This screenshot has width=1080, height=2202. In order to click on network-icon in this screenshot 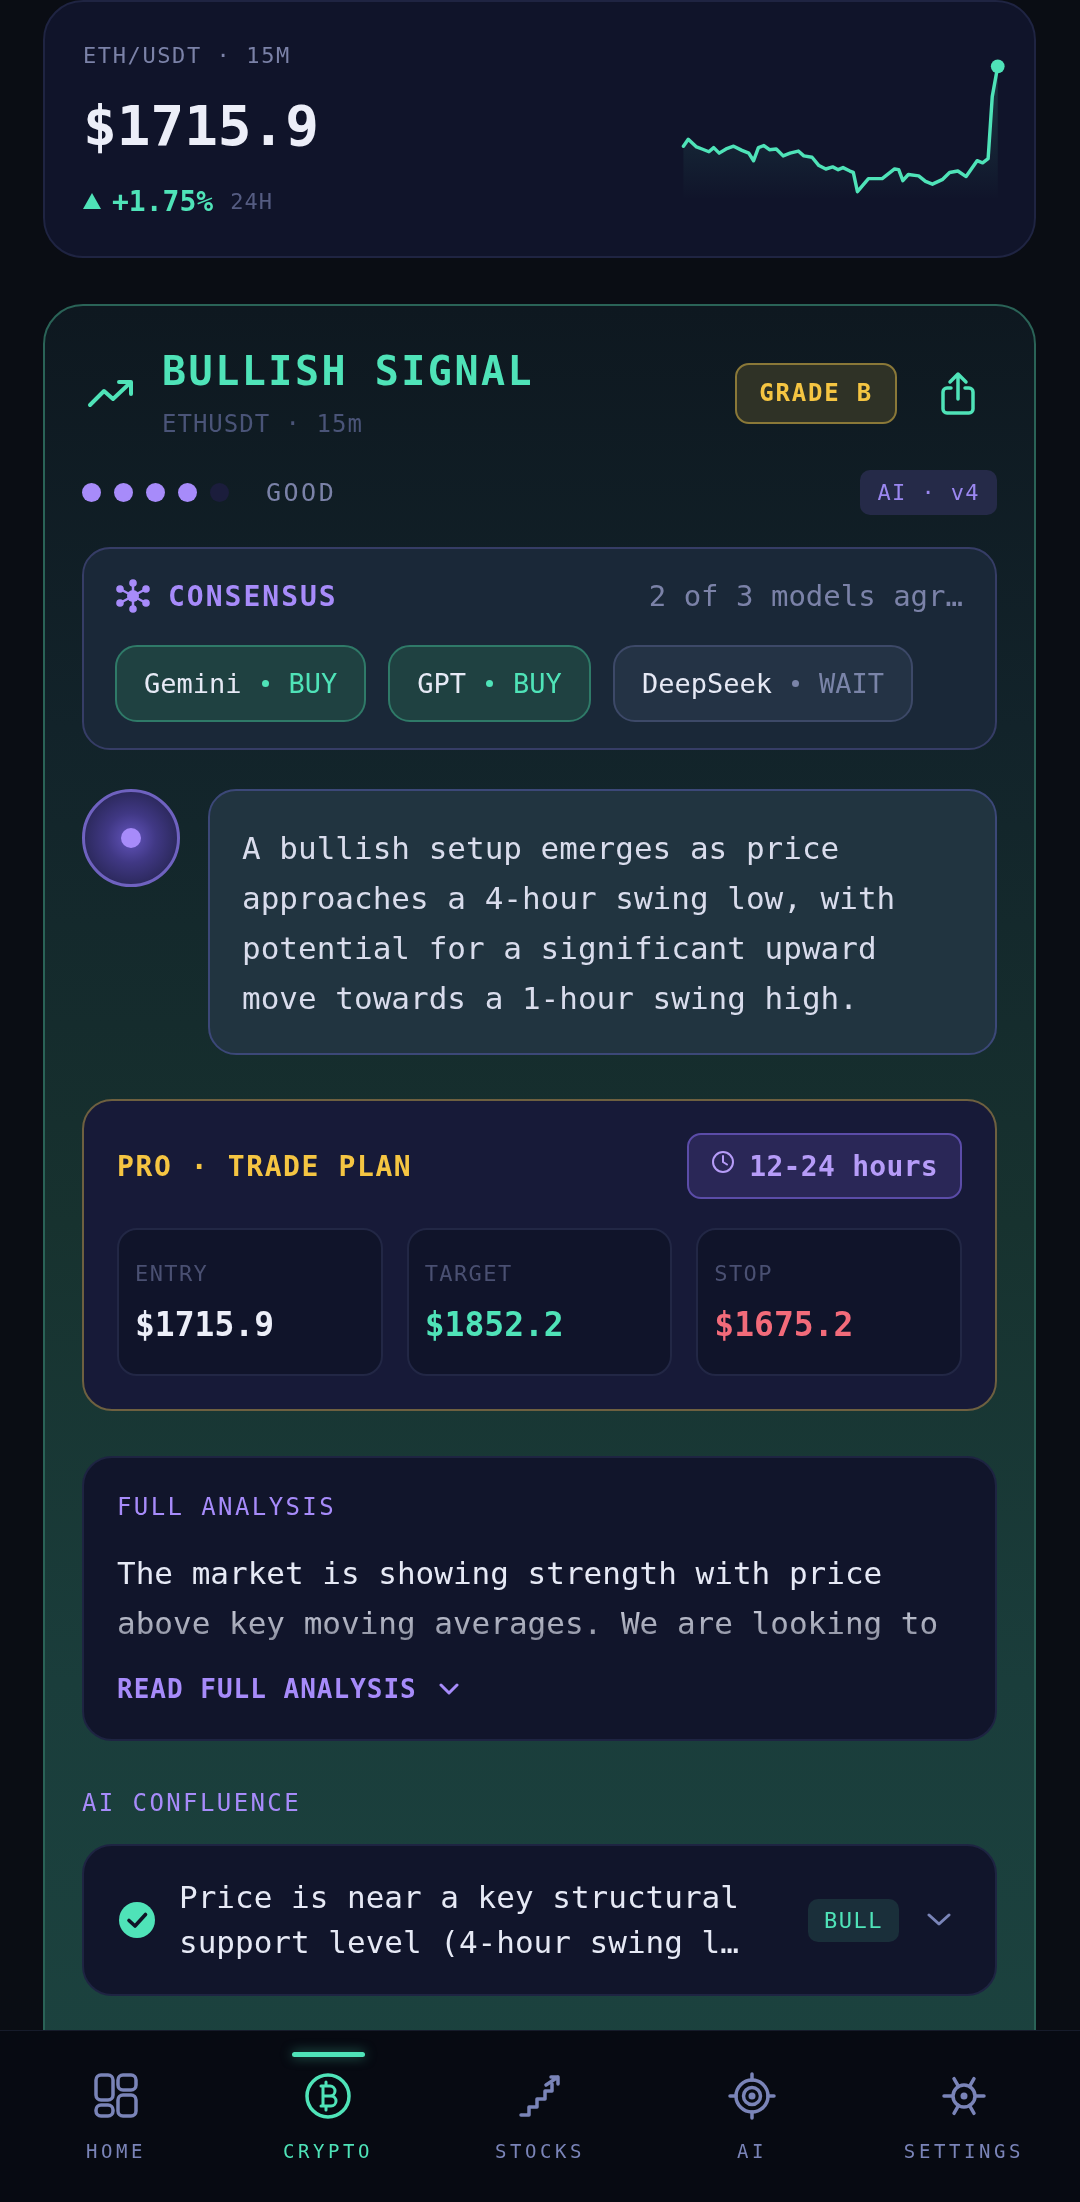, I will do `click(133, 596)`.